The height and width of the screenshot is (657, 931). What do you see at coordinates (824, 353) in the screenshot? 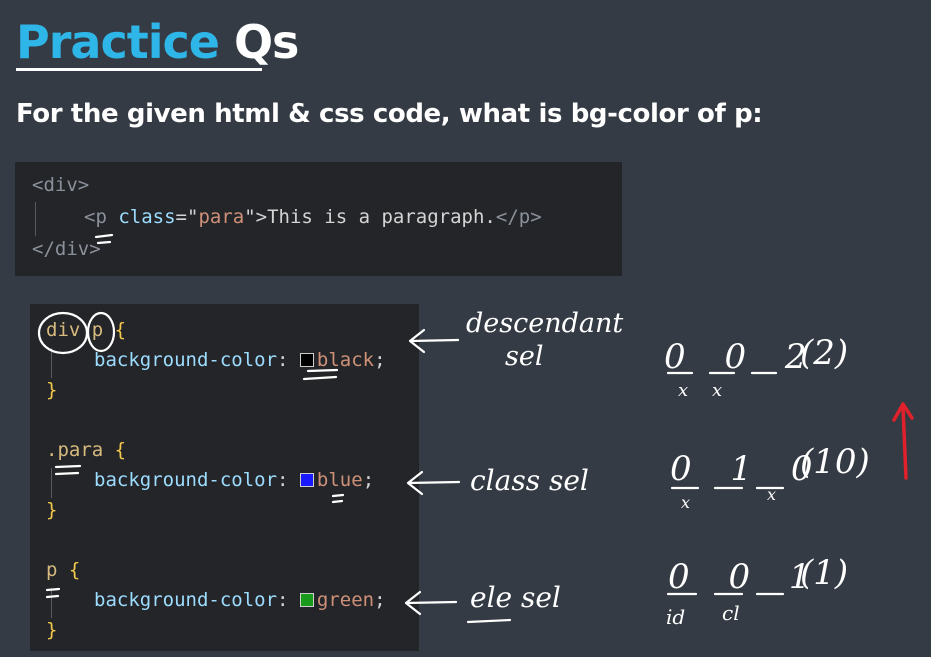
I see `rule1-total: (2)` at bounding box center [824, 353].